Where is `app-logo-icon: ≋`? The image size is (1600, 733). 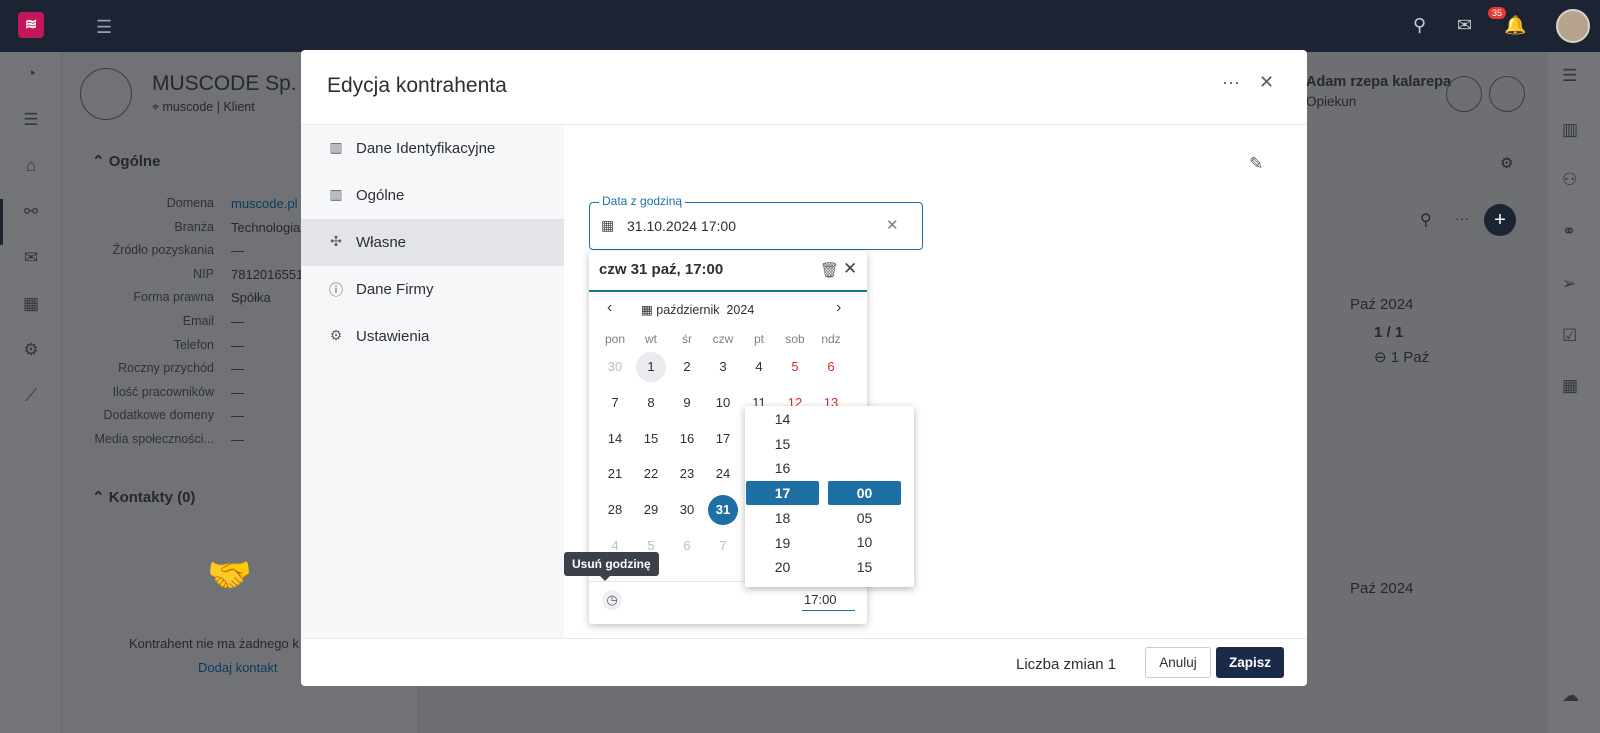
app-logo-icon: ≋ is located at coordinates (31, 25).